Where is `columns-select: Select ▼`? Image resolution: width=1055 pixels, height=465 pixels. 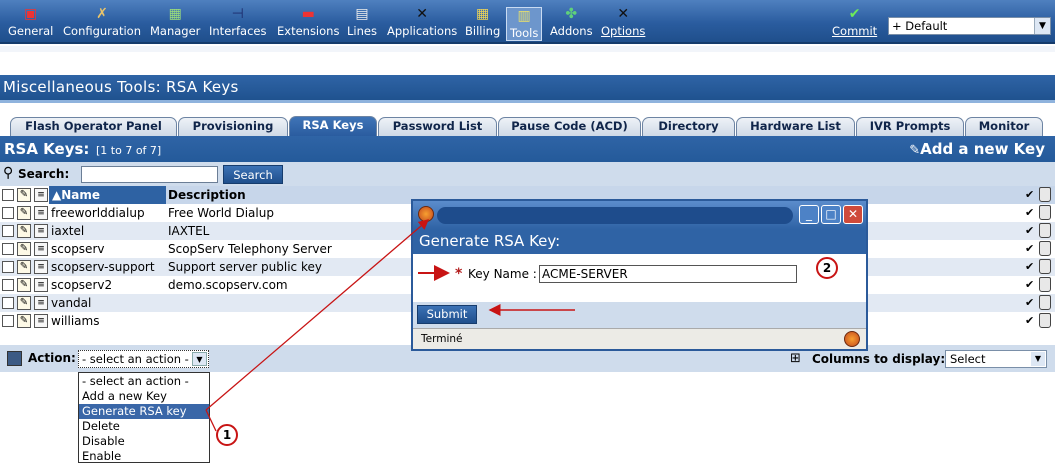
columns-select: Select ▼ is located at coordinates (996, 359).